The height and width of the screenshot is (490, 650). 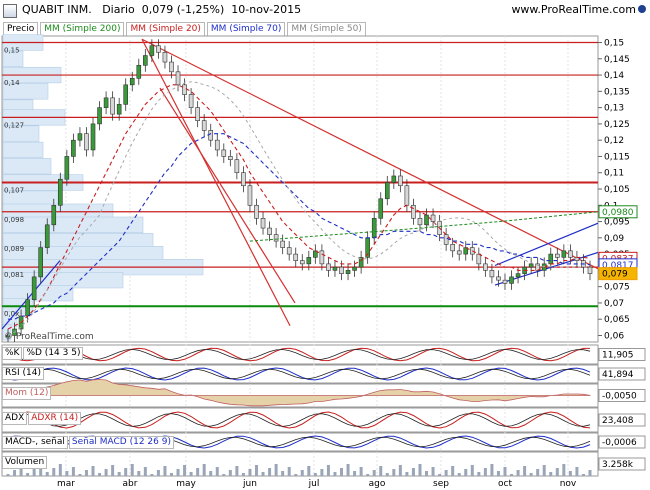 I want to click on volume-profile-label-4: 0,098, so click(x=14, y=220).